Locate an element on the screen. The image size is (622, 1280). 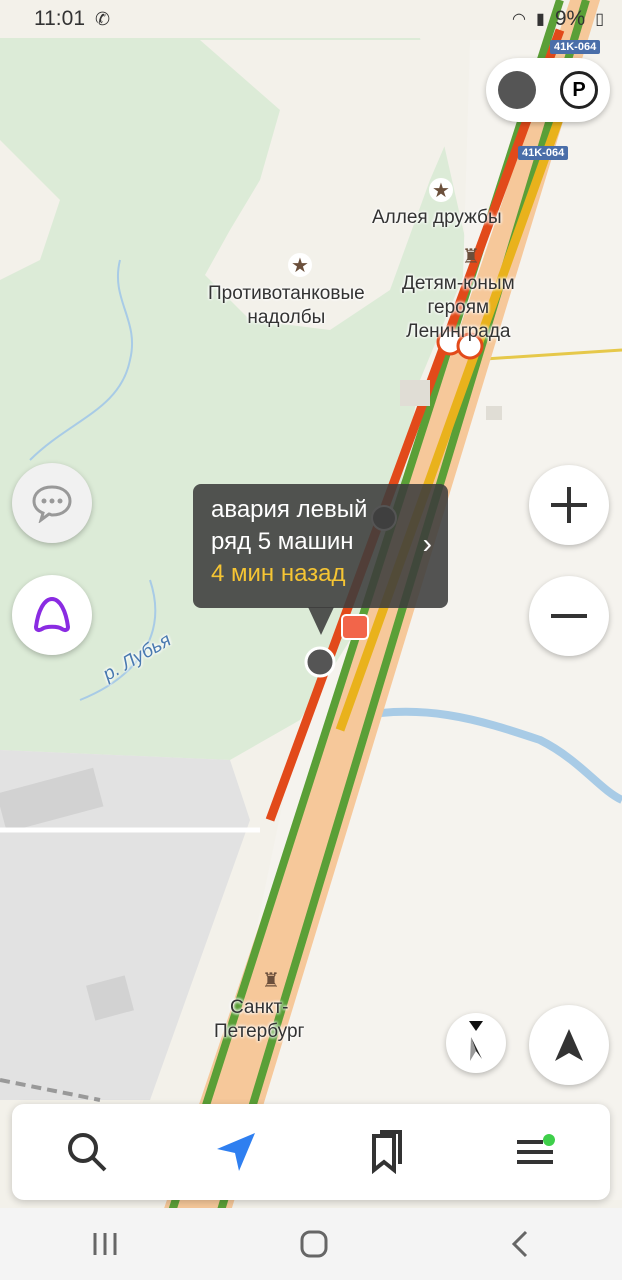
parking-icon: P is located at coordinates (579, 90).